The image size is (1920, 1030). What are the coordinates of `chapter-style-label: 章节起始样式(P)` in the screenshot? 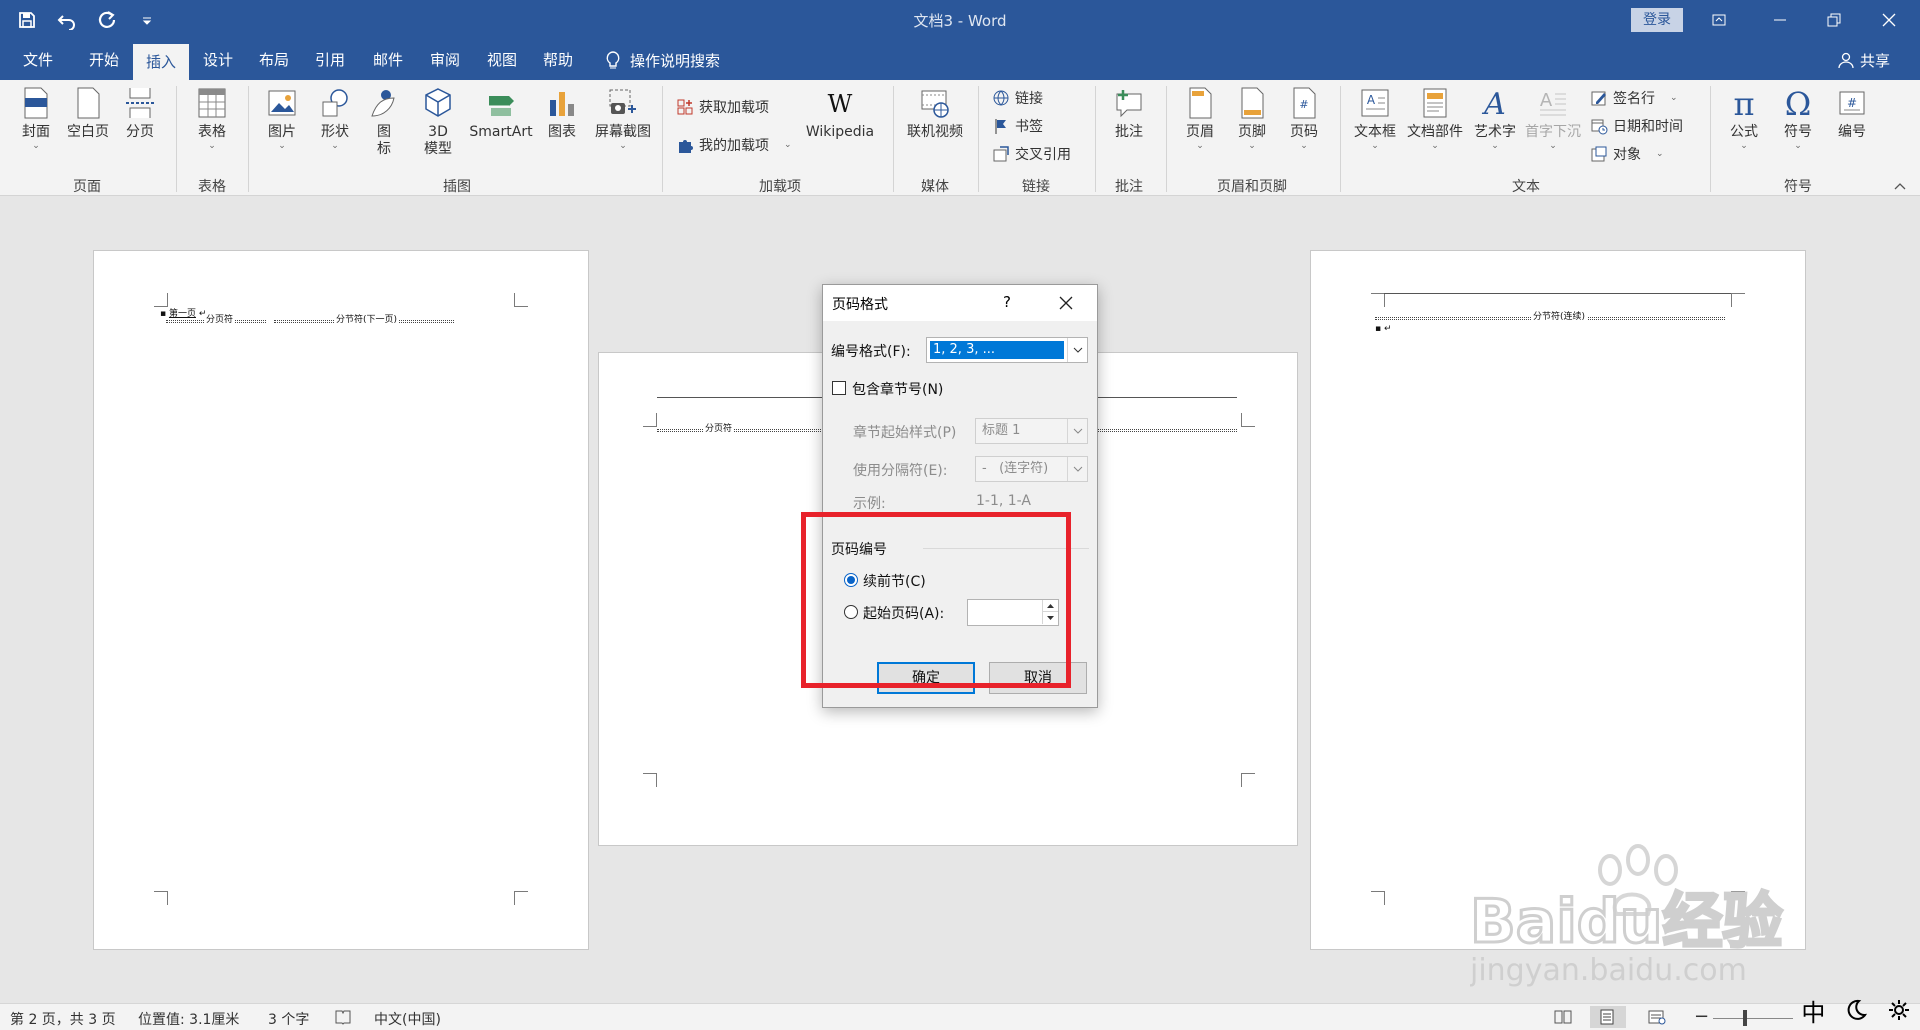 It's located at (905, 433).